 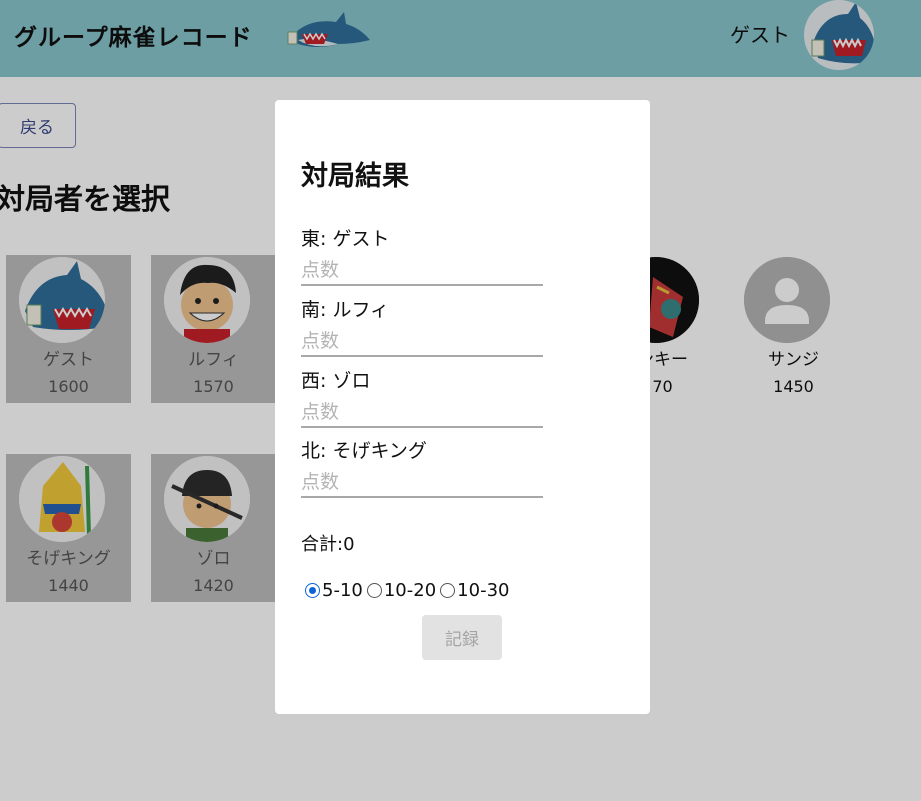 I want to click on rate-radio-group: 5-10 10-20 10-30, so click(x=409, y=590).